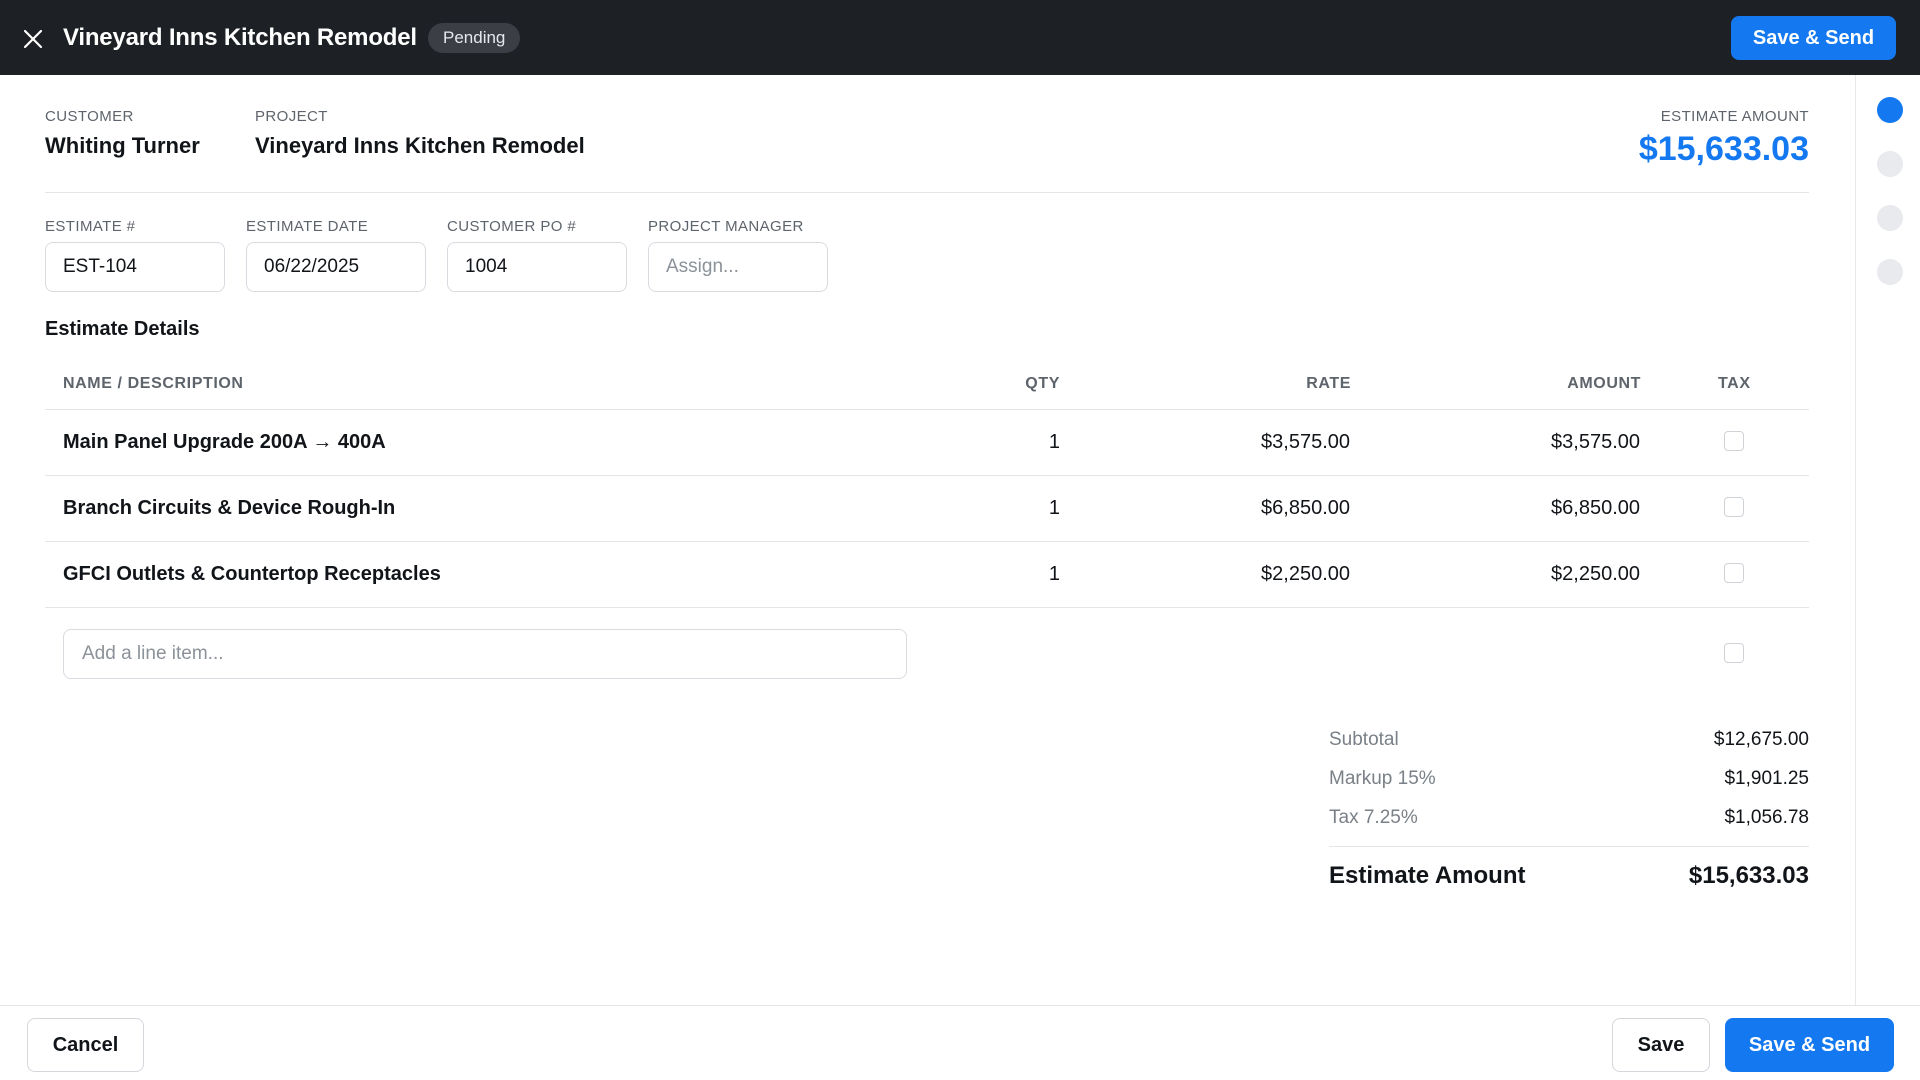  I want to click on project-manager-label: PROJECT MANAGER, so click(726, 226).